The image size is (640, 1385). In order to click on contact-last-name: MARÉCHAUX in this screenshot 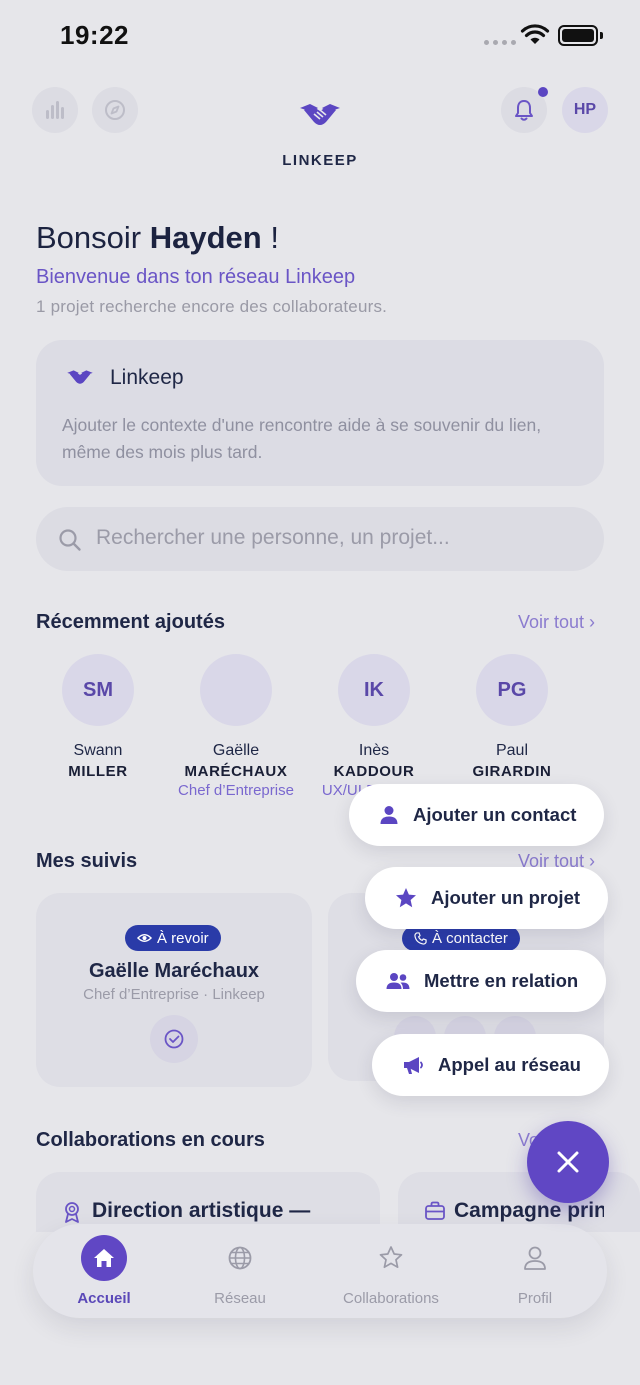, I will do `click(236, 771)`.